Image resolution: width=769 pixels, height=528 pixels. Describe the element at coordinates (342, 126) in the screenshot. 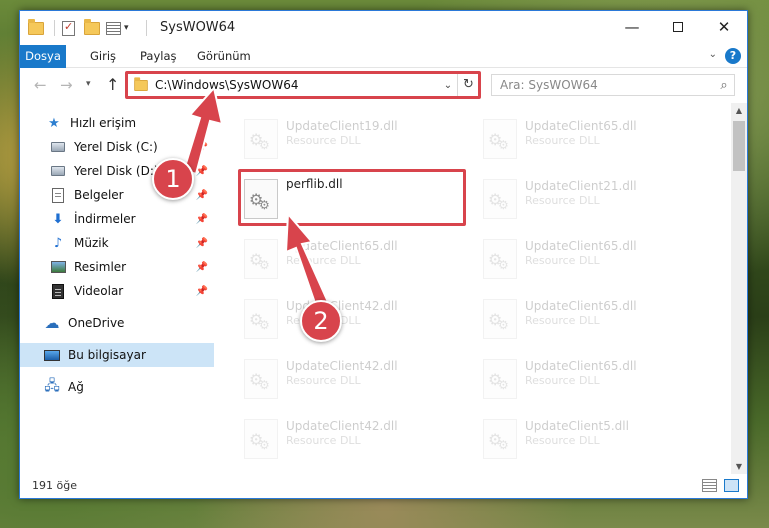

I see `file-name: UpdateClient19.dll` at that location.